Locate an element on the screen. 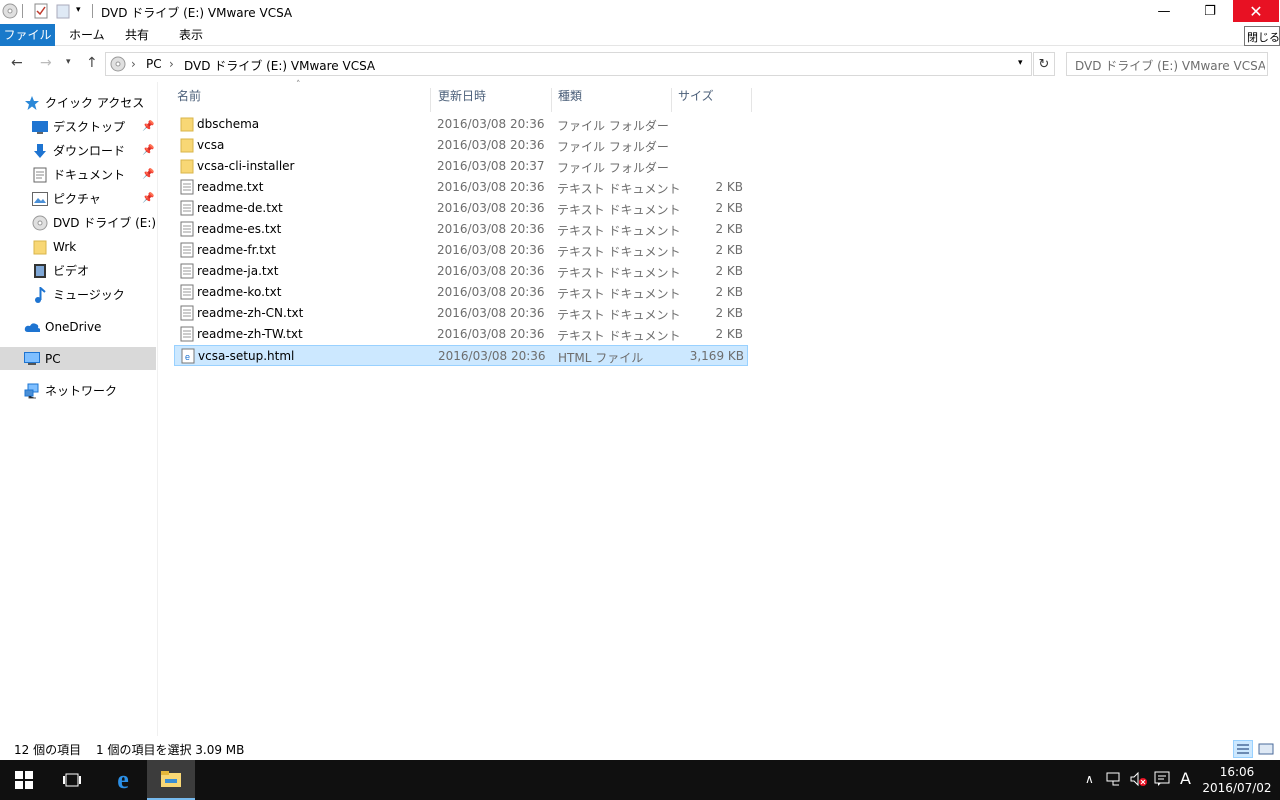 The image size is (1280, 800). sidebar-item-documents: ドキュメント 📌 is located at coordinates (78, 174).